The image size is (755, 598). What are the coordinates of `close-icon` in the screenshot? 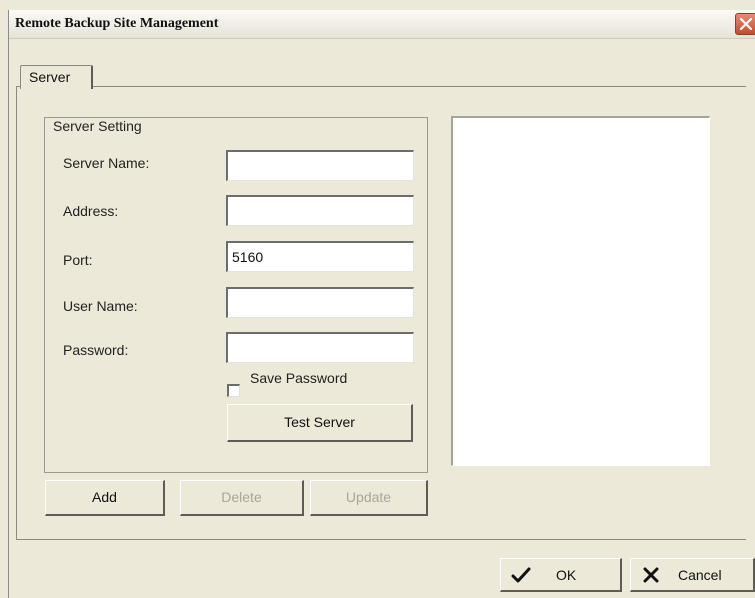 It's located at (746, 24).